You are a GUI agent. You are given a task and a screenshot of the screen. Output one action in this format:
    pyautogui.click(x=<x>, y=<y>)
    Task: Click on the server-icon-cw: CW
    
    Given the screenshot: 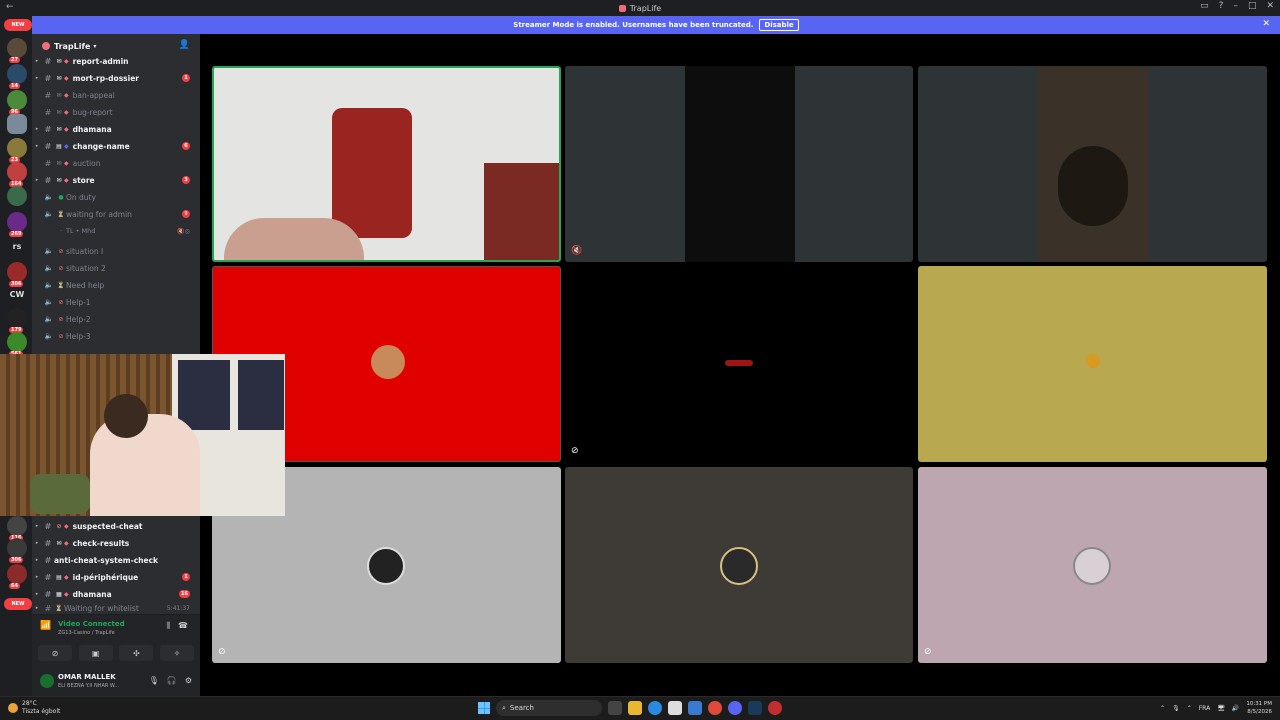 What is the action you would take?
    pyautogui.click(x=17, y=294)
    